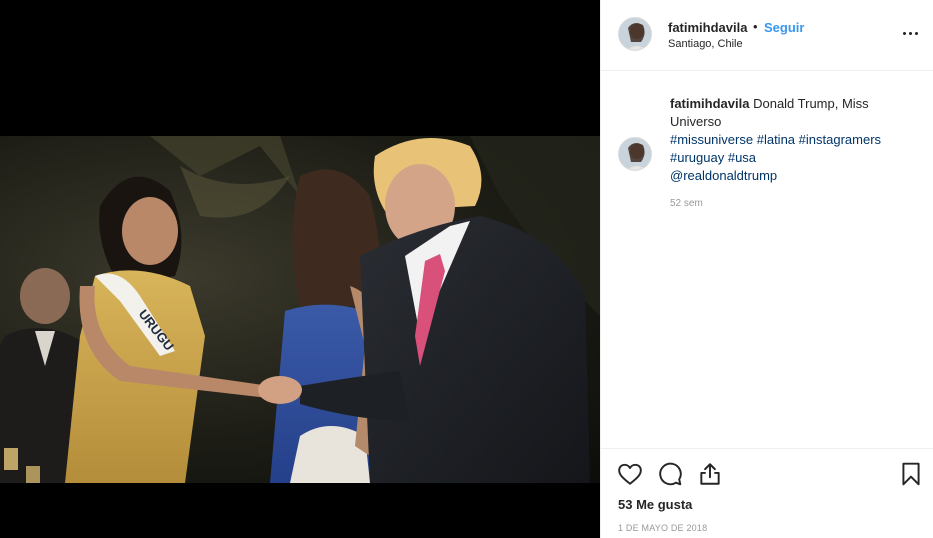 The image size is (933, 538). What do you see at coordinates (655, 504) in the screenshot?
I see `likes-count: 53 Me gusta` at bounding box center [655, 504].